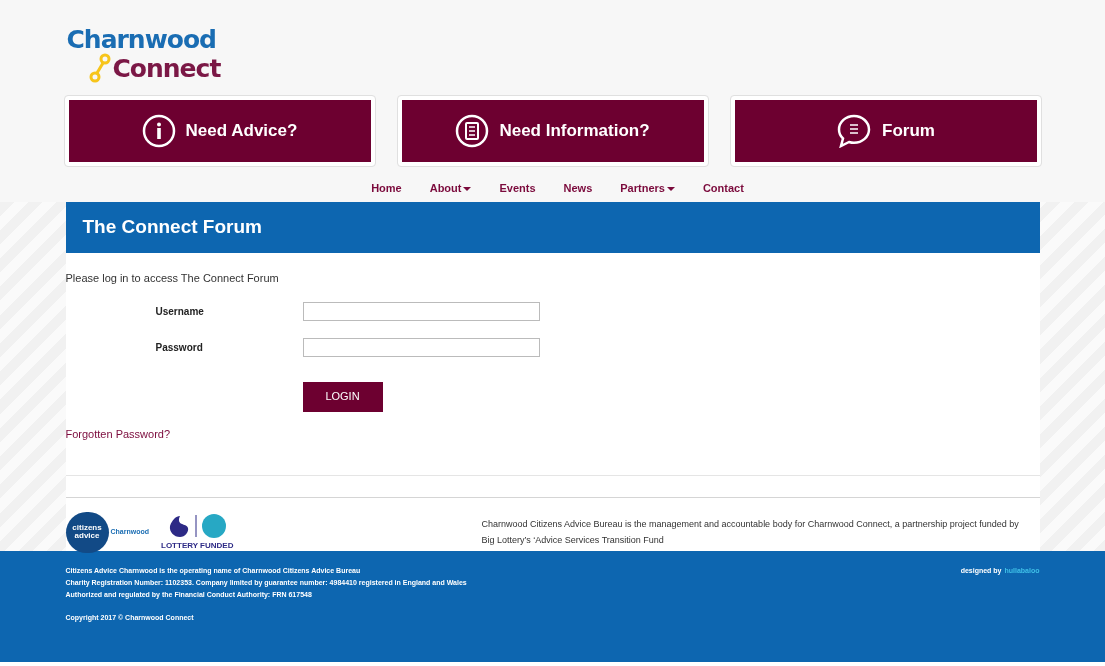  Describe the element at coordinates (386, 188) in the screenshot. I see `nav-link: Home` at that location.